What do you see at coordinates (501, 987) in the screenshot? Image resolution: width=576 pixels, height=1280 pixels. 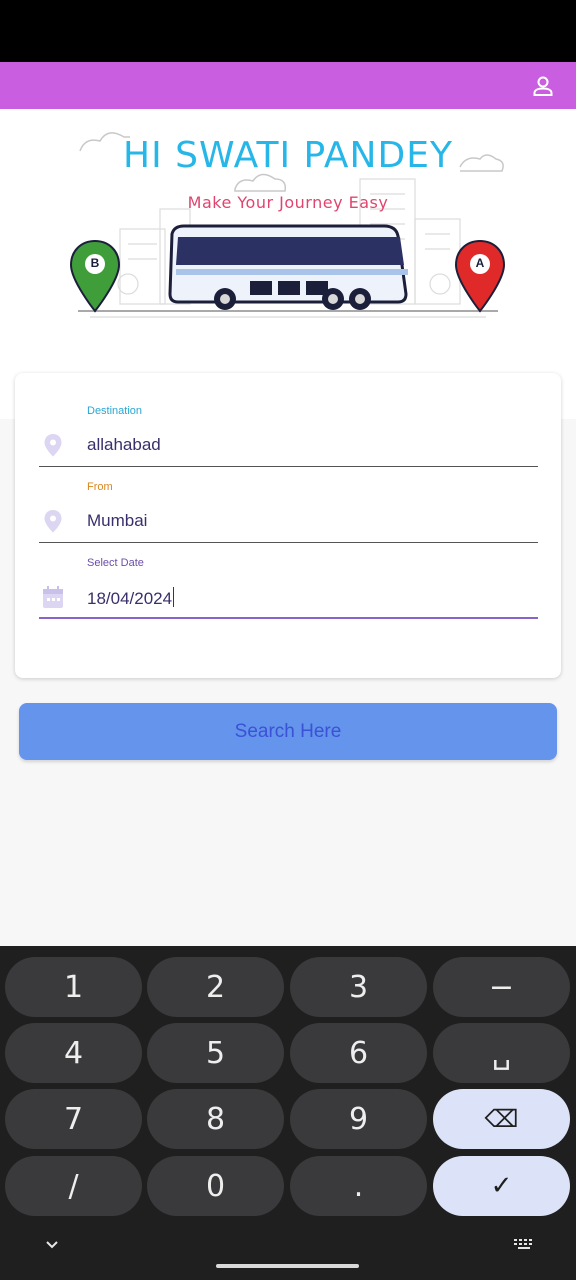 I see `key-minus: −` at bounding box center [501, 987].